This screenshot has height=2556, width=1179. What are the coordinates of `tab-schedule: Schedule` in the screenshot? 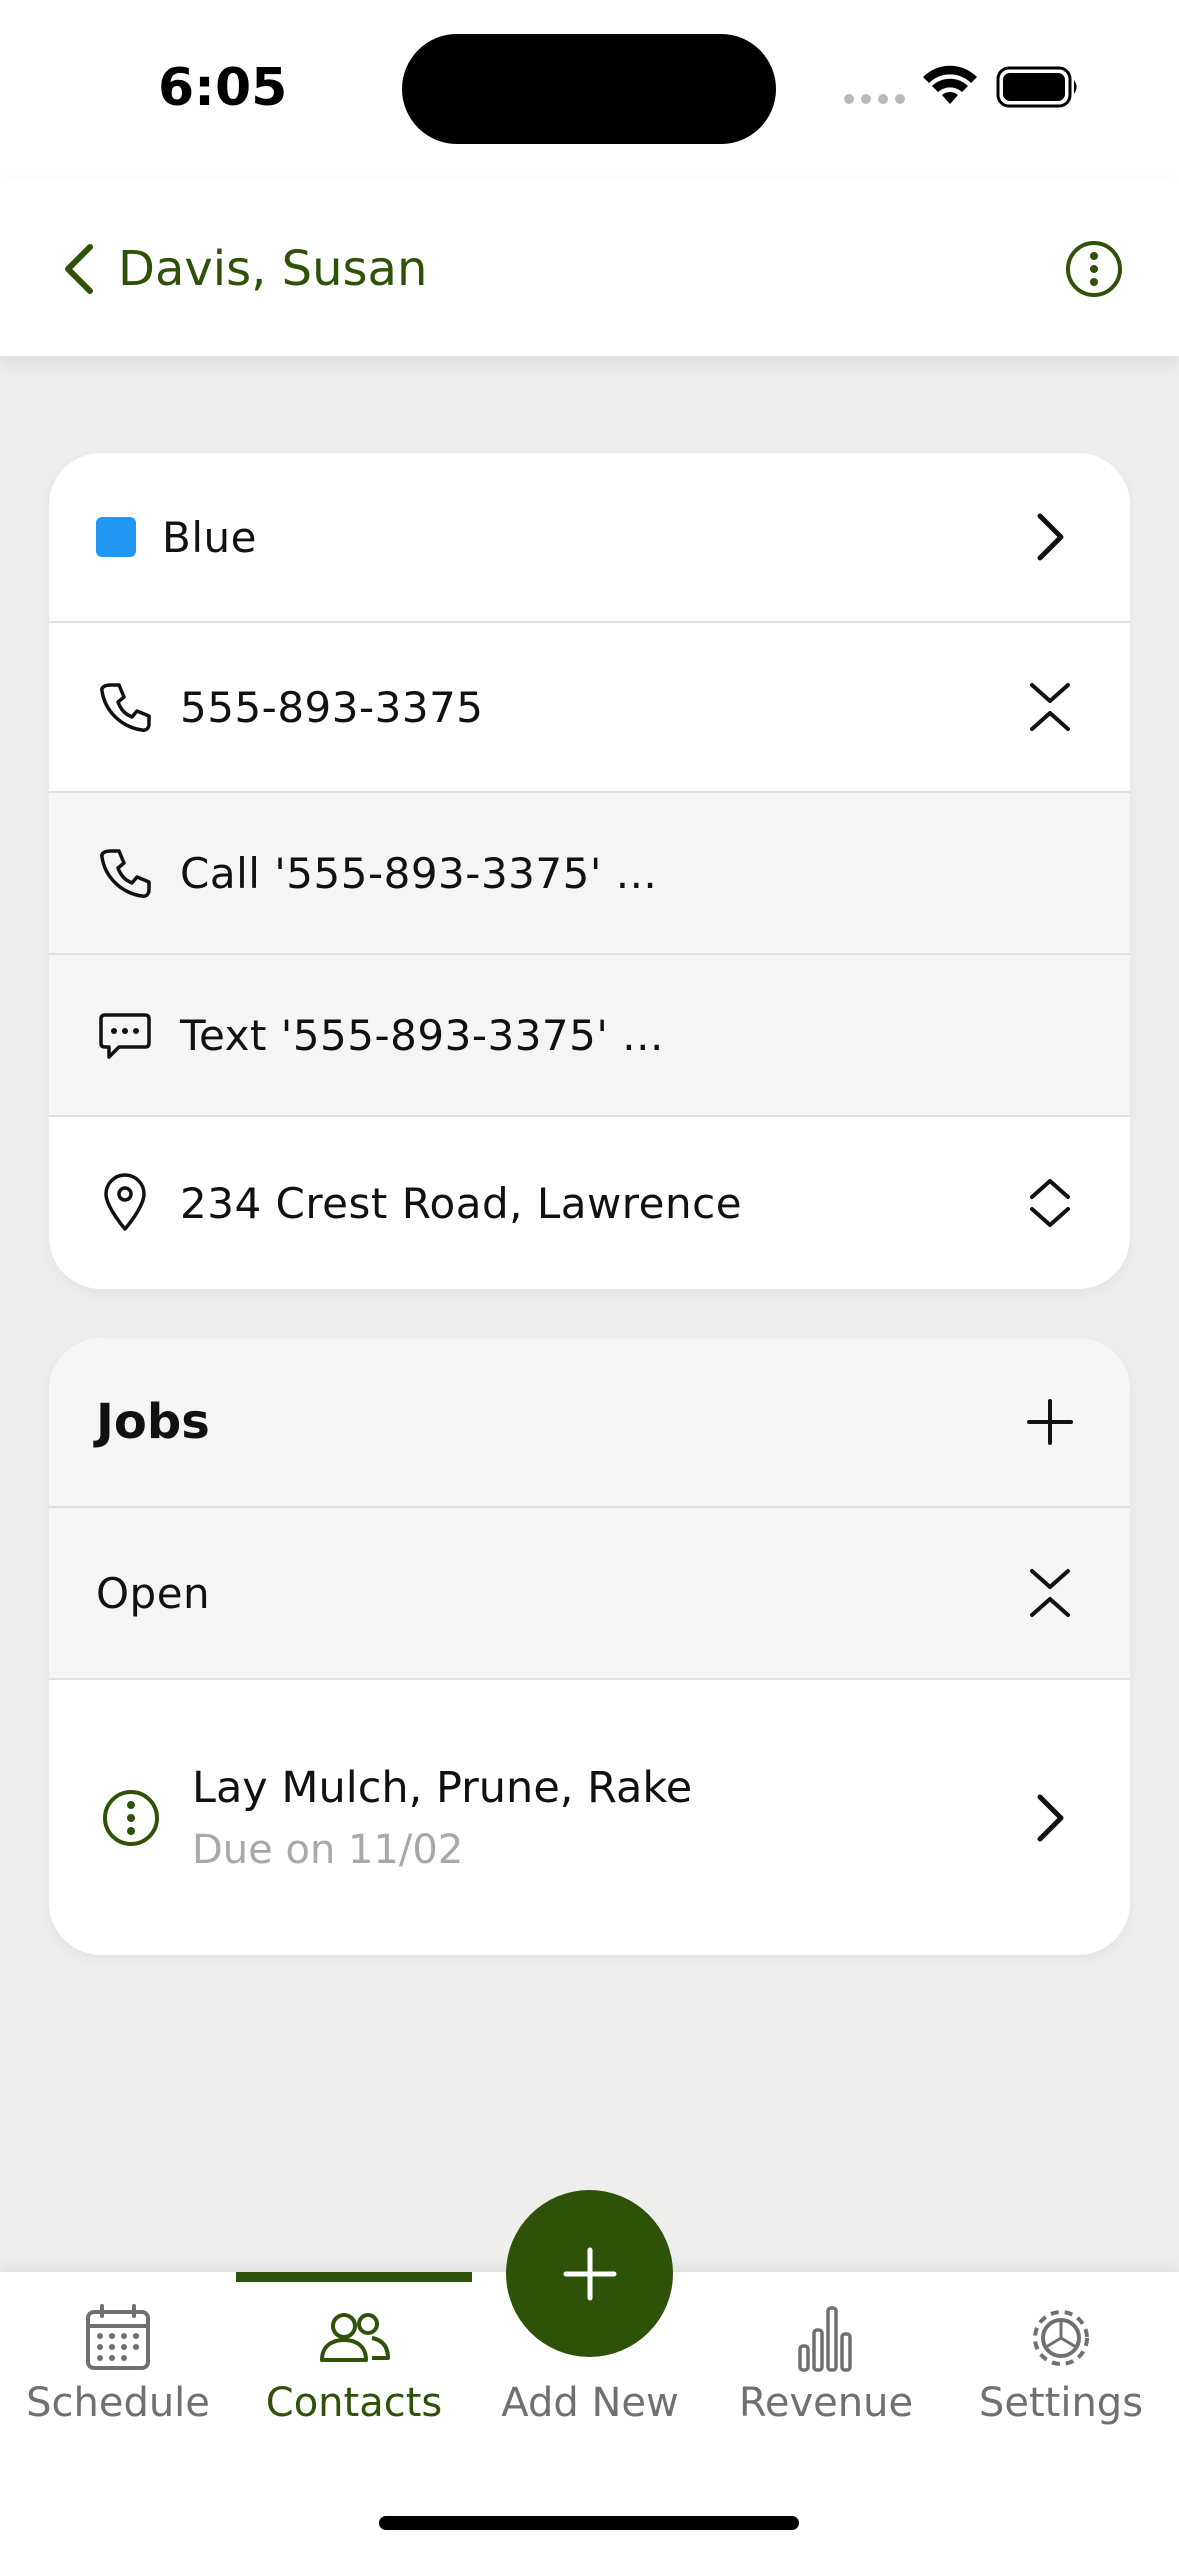 It's located at (118, 2372).